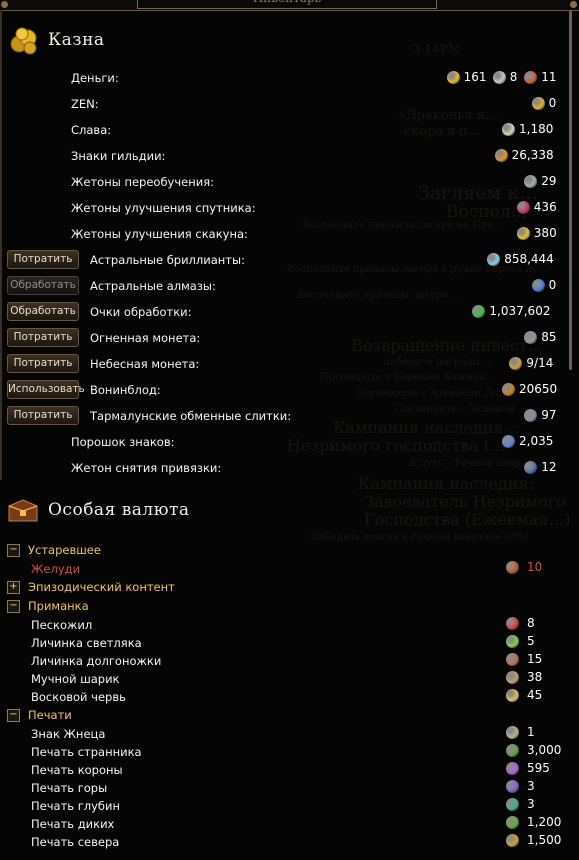  Describe the element at coordinates (23, 41) in the screenshot. I see `gold-coins-icon` at that location.